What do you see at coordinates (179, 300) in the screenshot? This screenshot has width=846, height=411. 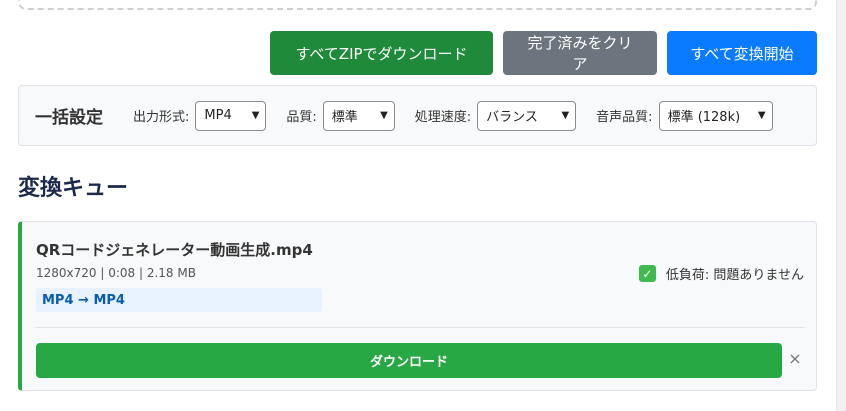 I see `conversion-badge: MP4 → MP4` at bounding box center [179, 300].